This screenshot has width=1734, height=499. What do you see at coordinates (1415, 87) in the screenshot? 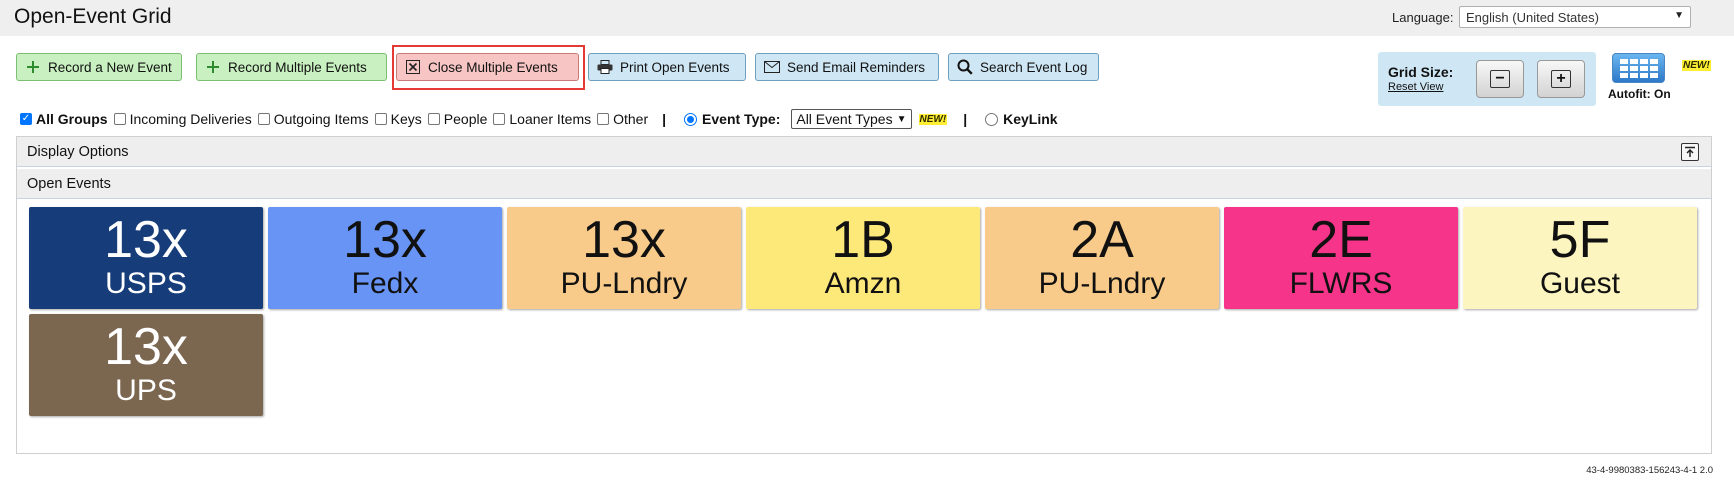
I see `reset-view-link: Reset View` at bounding box center [1415, 87].